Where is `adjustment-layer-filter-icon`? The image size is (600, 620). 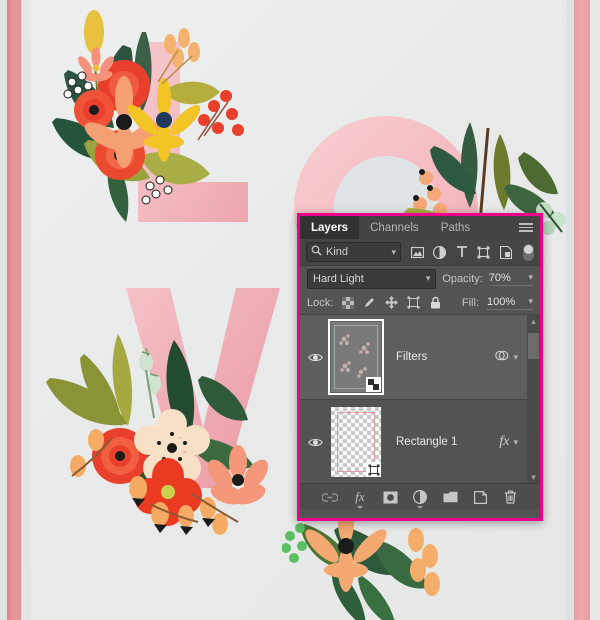 adjustment-layer-filter-icon is located at coordinates (439, 252).